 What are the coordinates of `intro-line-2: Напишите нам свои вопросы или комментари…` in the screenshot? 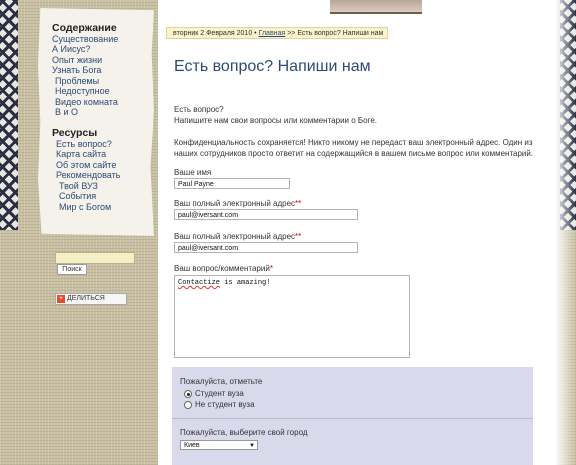 It's located at (276, 120).